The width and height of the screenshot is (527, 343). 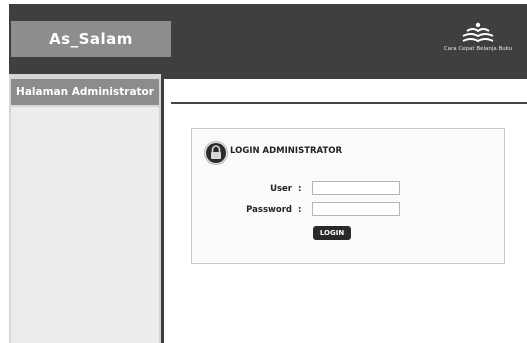 I want to click on sidebar-title: Halaman Administrator, so click(x=85, y=92).